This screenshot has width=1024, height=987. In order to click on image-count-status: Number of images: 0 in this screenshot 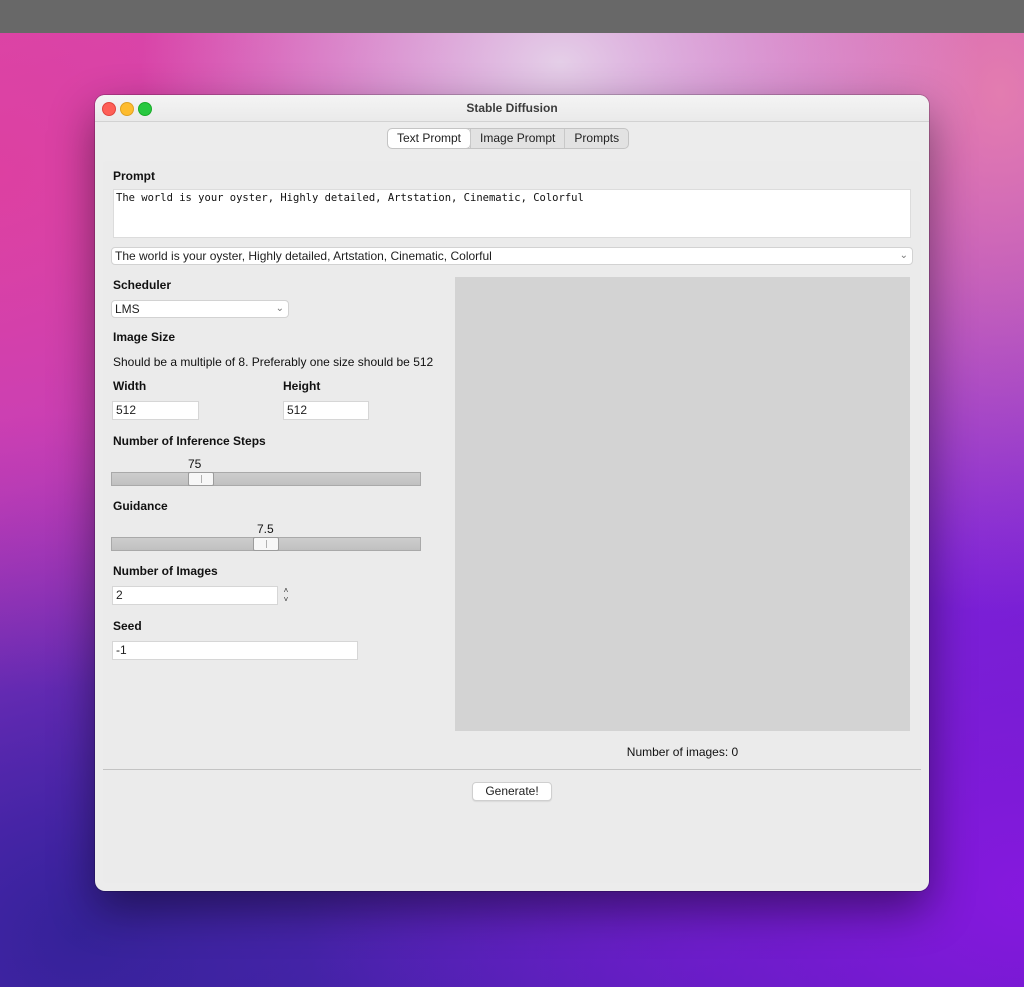, I will do `click(682, 752)`.